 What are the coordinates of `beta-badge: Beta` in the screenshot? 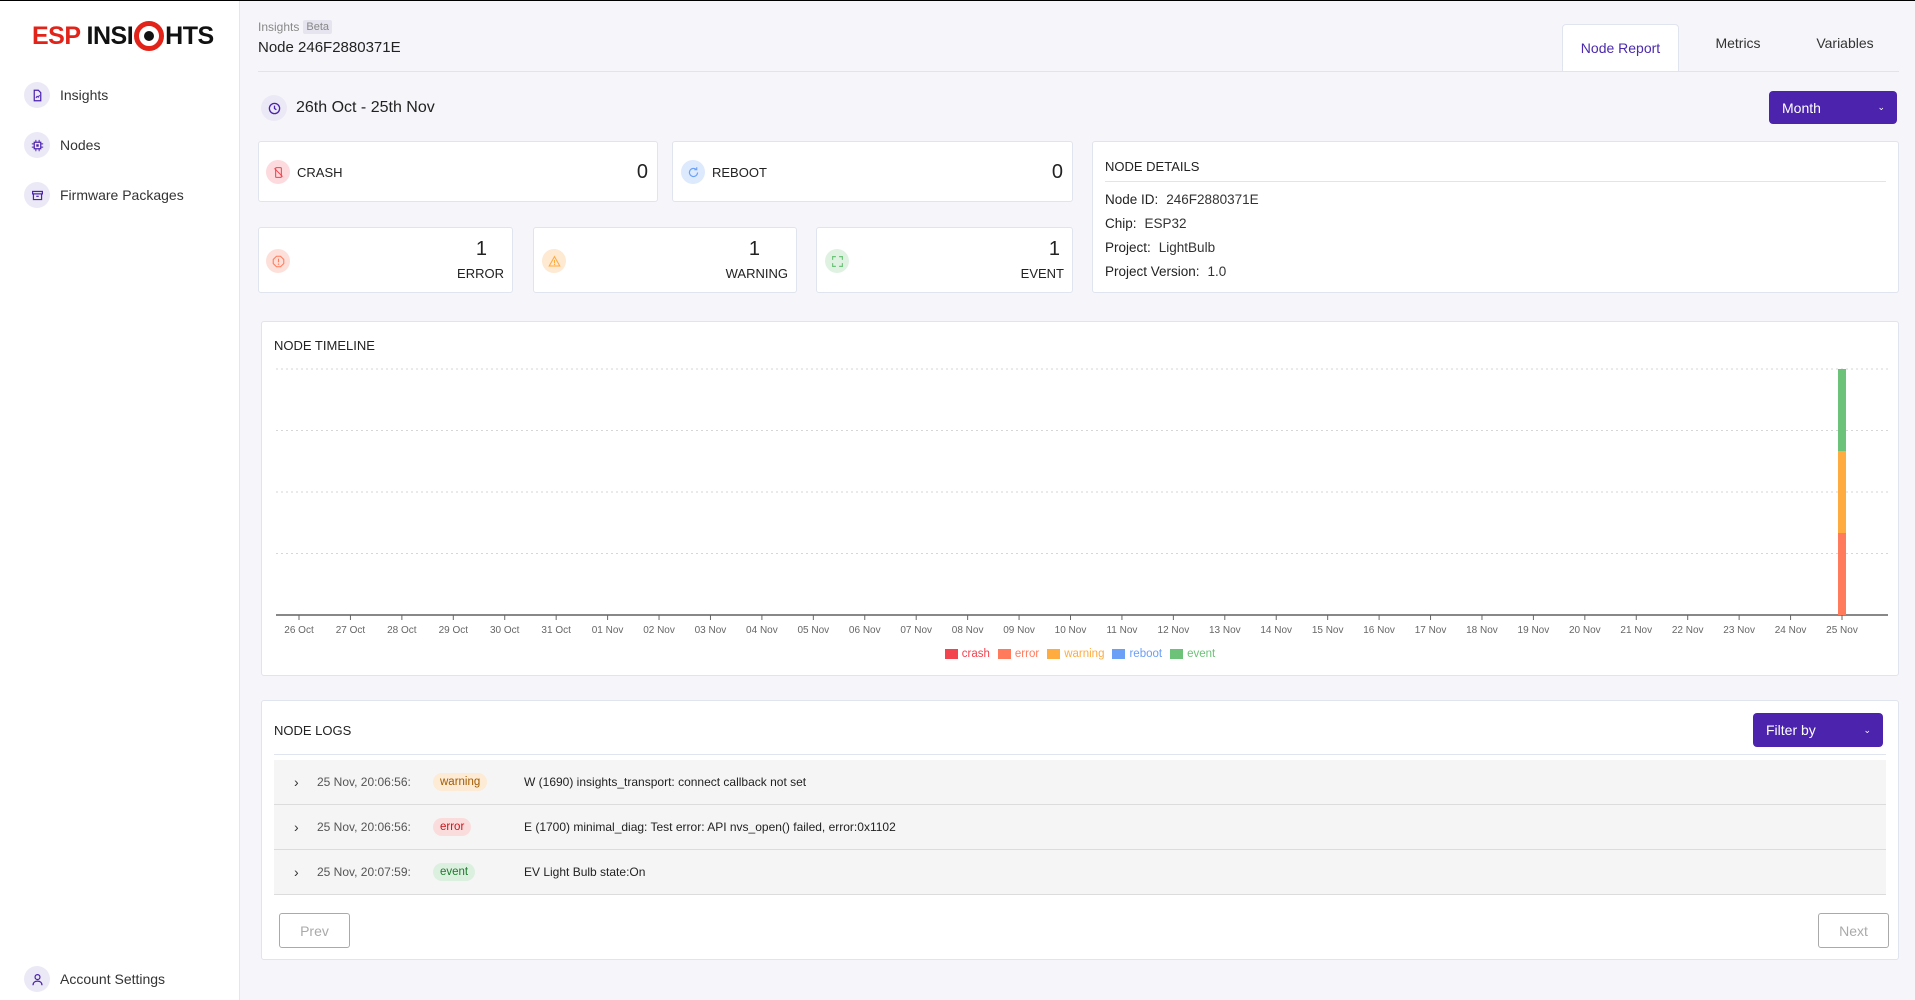 It's located at (317, 27).